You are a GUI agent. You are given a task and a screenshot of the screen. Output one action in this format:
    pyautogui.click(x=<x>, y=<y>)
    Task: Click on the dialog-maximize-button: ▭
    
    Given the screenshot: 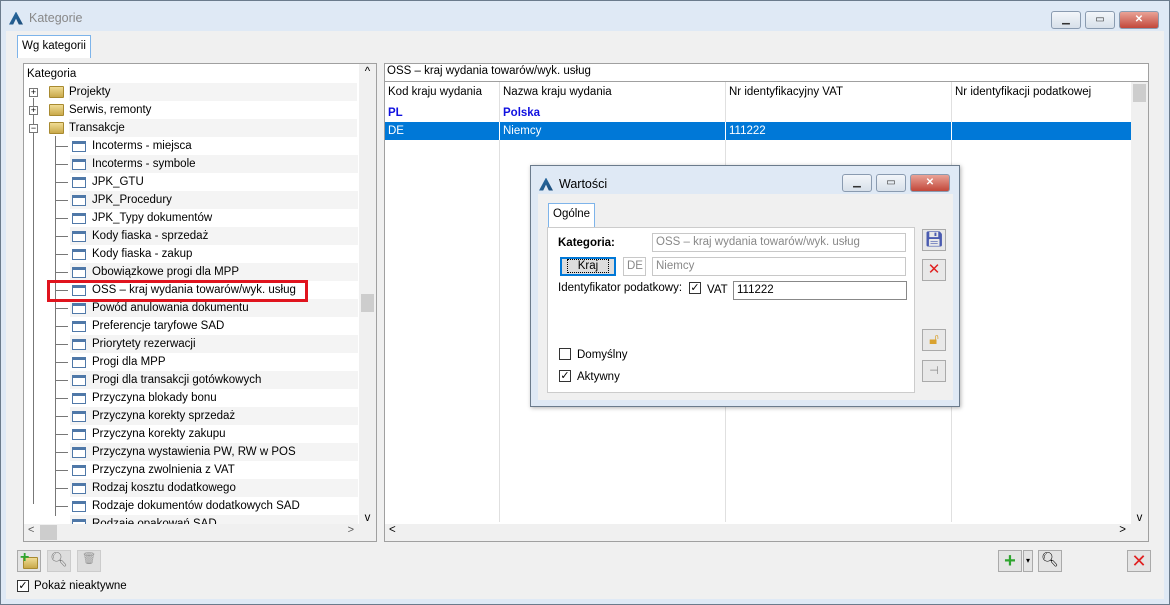 What is the action you would take?
    pyautogui.click(x=891, y=183)
    